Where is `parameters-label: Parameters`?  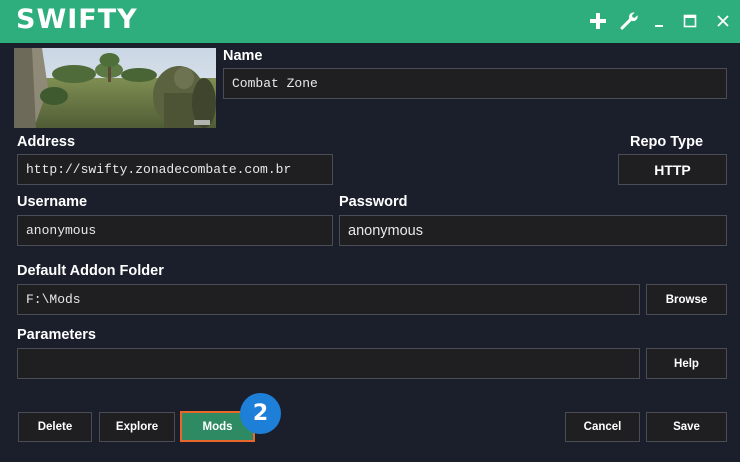 parameters-label: Parameters is located at coordinates (56, 335).